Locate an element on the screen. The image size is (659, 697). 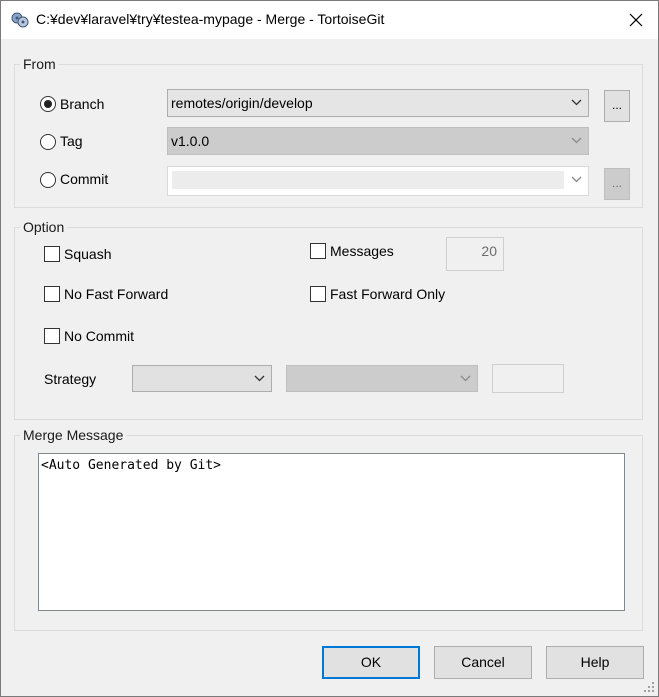
strategy-label: Strategy is located at coordinates (70, 379).